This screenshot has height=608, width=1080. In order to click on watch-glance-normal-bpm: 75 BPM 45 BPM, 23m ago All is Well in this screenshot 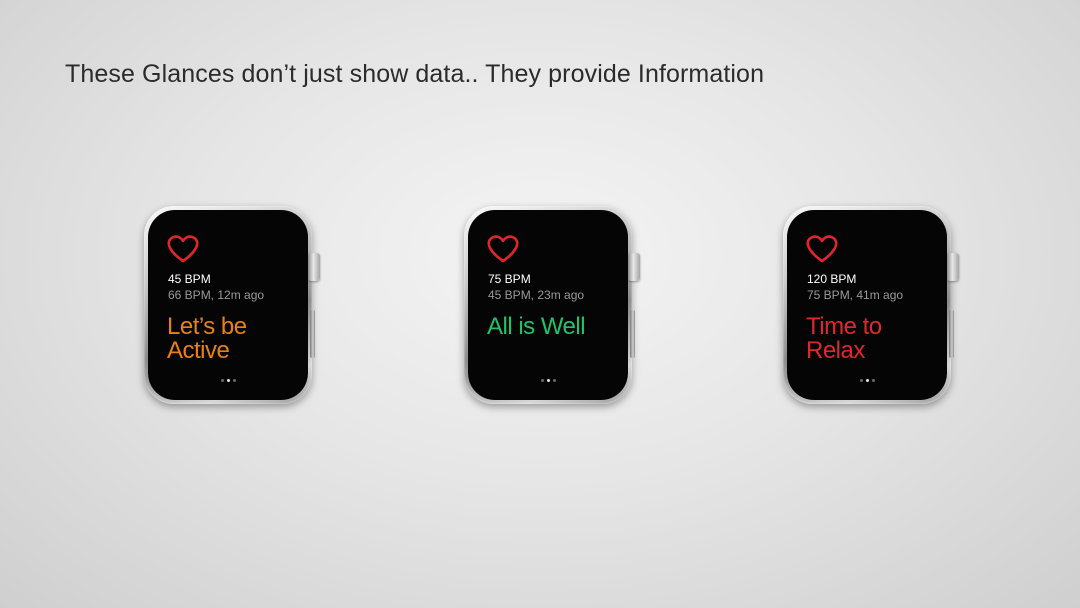, I will do `click(554, 306)`.